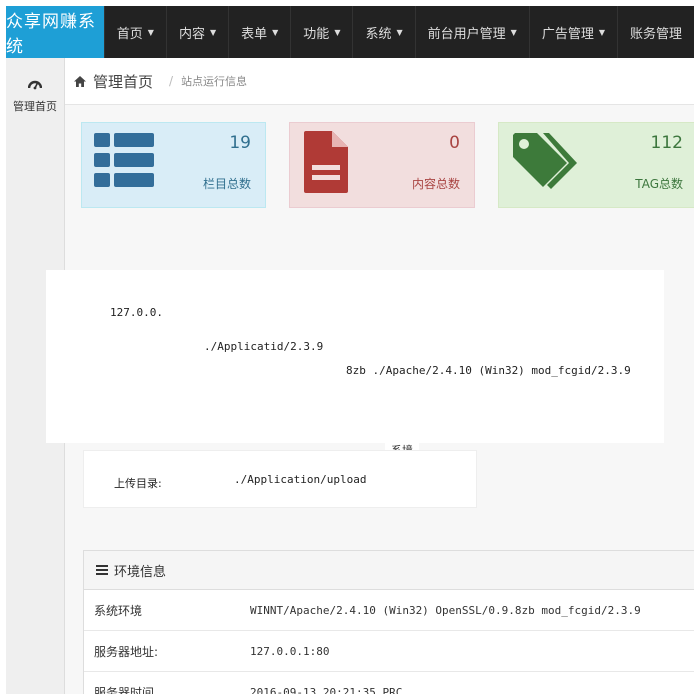 This screenshot has height=700, width=700. What do you see at coordinates (389, 651) in the screenshot?
I see `table-row: 服务器地址: 127.0.0.1:80` at bounding box center [389, 651].